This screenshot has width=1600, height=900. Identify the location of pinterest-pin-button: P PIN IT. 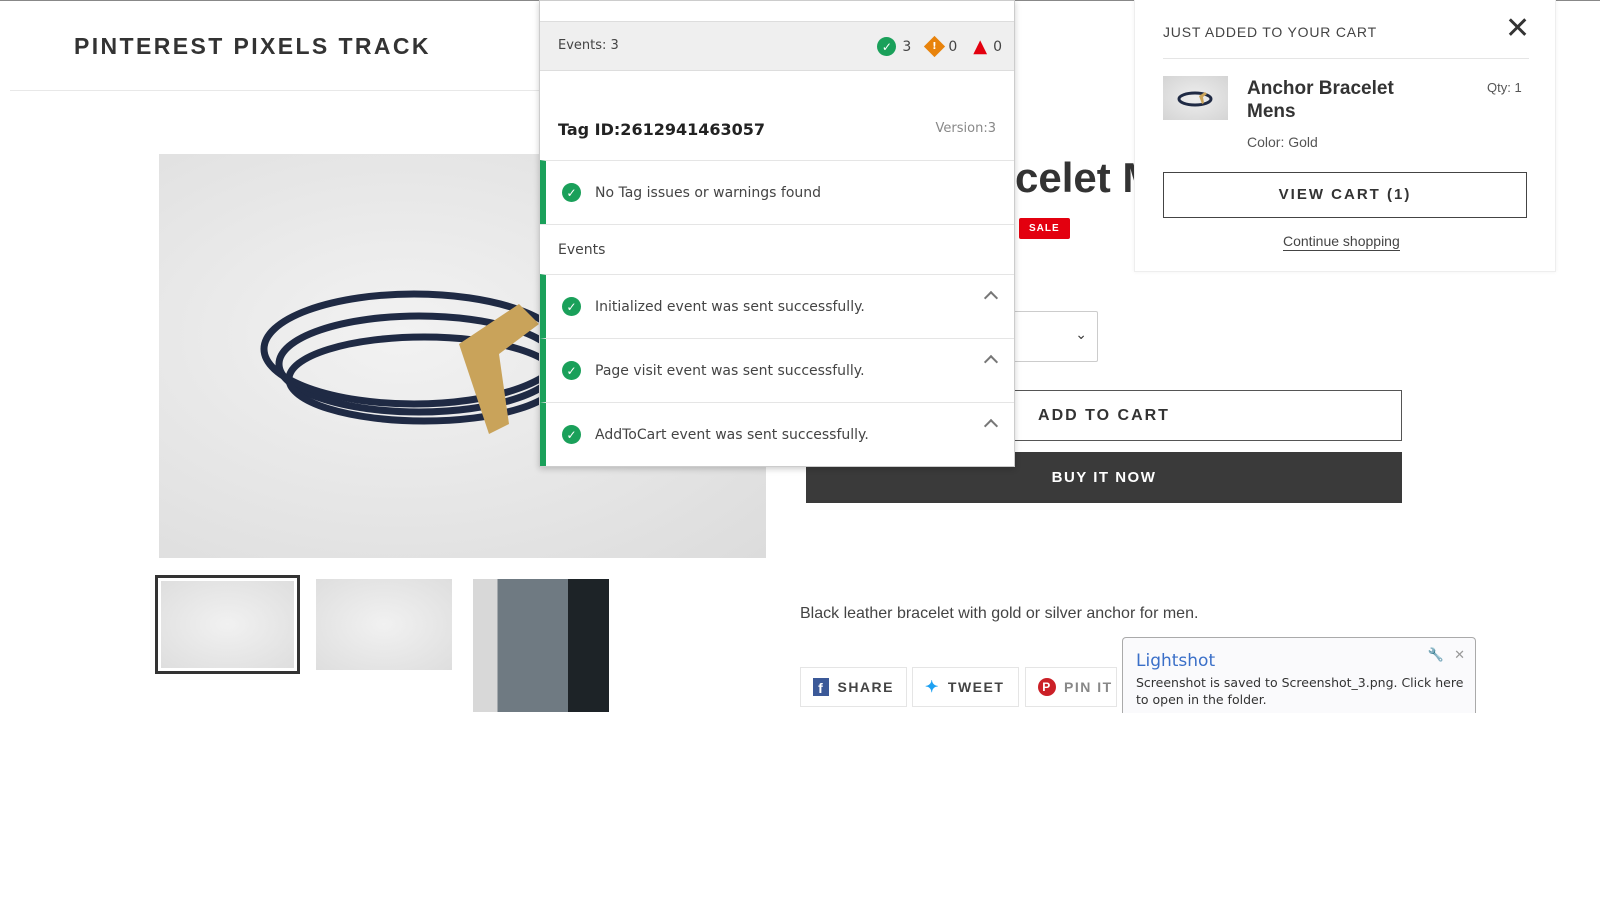
(1071, 687).